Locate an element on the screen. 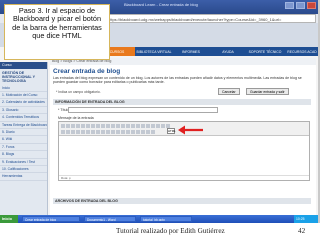 This screenshot has height=240, width=320. required-hint: * Indica un campo obligatorio. is located at coordinates (78, 92).